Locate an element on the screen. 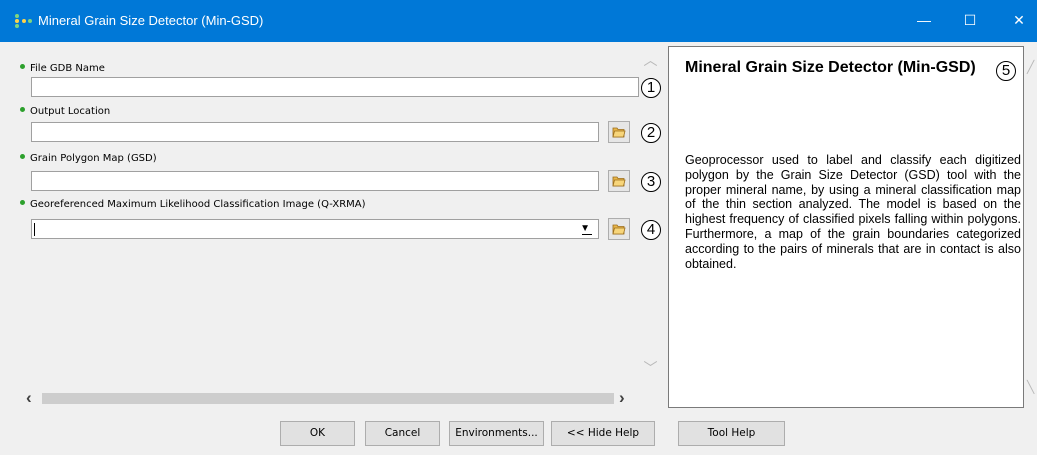  file-gdb-name-input is located at coordinates (335, 87).